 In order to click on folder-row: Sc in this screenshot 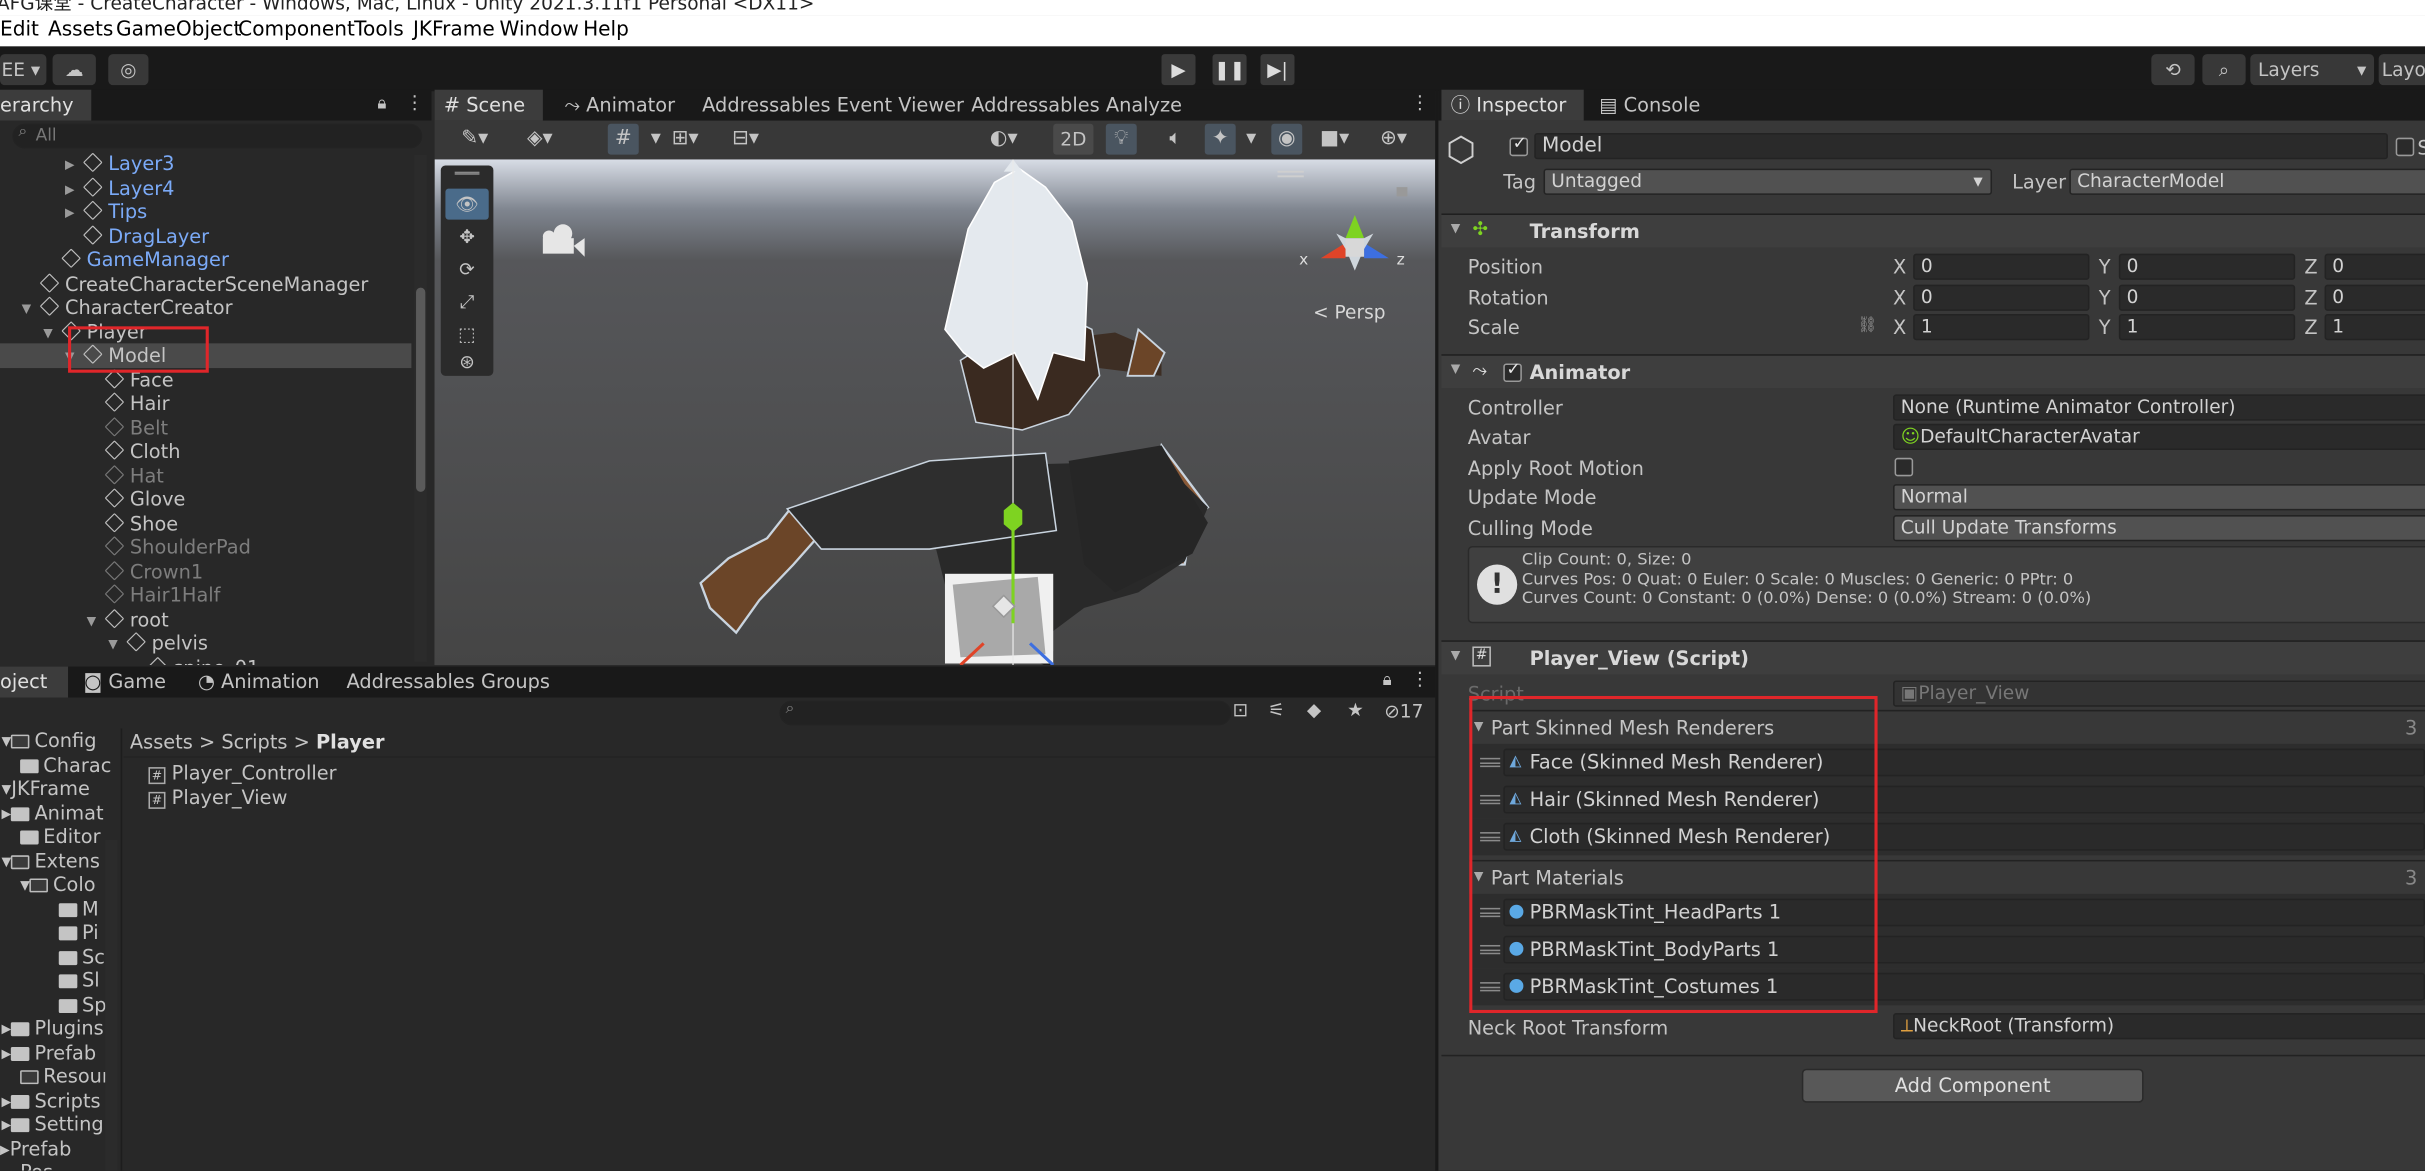, I will do `click(52, 956)`.